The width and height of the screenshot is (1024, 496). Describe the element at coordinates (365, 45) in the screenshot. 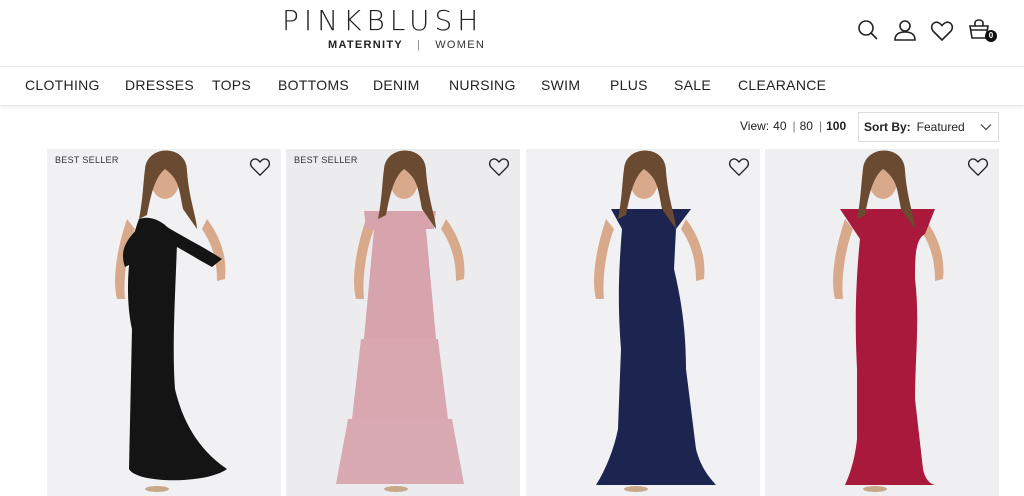

I see `maternity-link: MATERNITY` at that location.